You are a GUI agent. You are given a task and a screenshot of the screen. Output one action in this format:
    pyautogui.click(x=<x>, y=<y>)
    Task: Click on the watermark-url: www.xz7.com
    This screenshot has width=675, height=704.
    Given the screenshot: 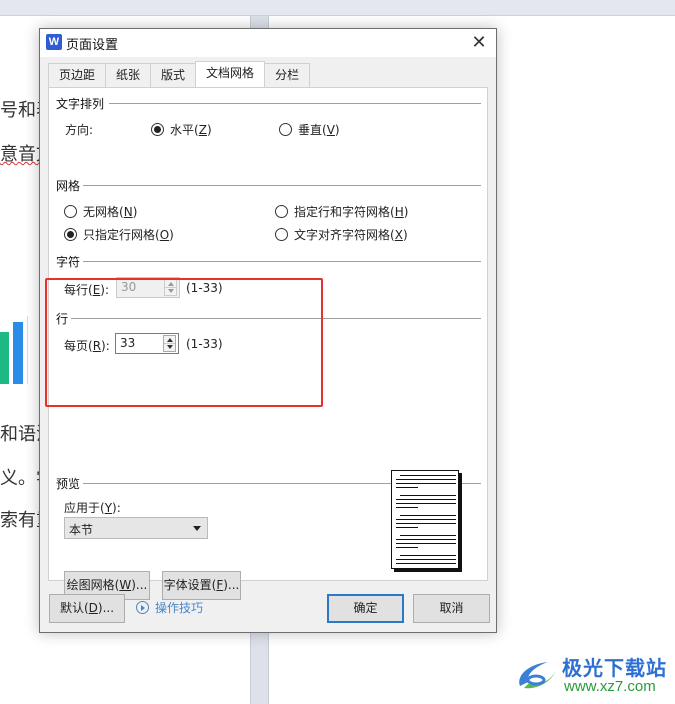 What is the action you would take?
    pyautogui.click(x=610, y=686)
    